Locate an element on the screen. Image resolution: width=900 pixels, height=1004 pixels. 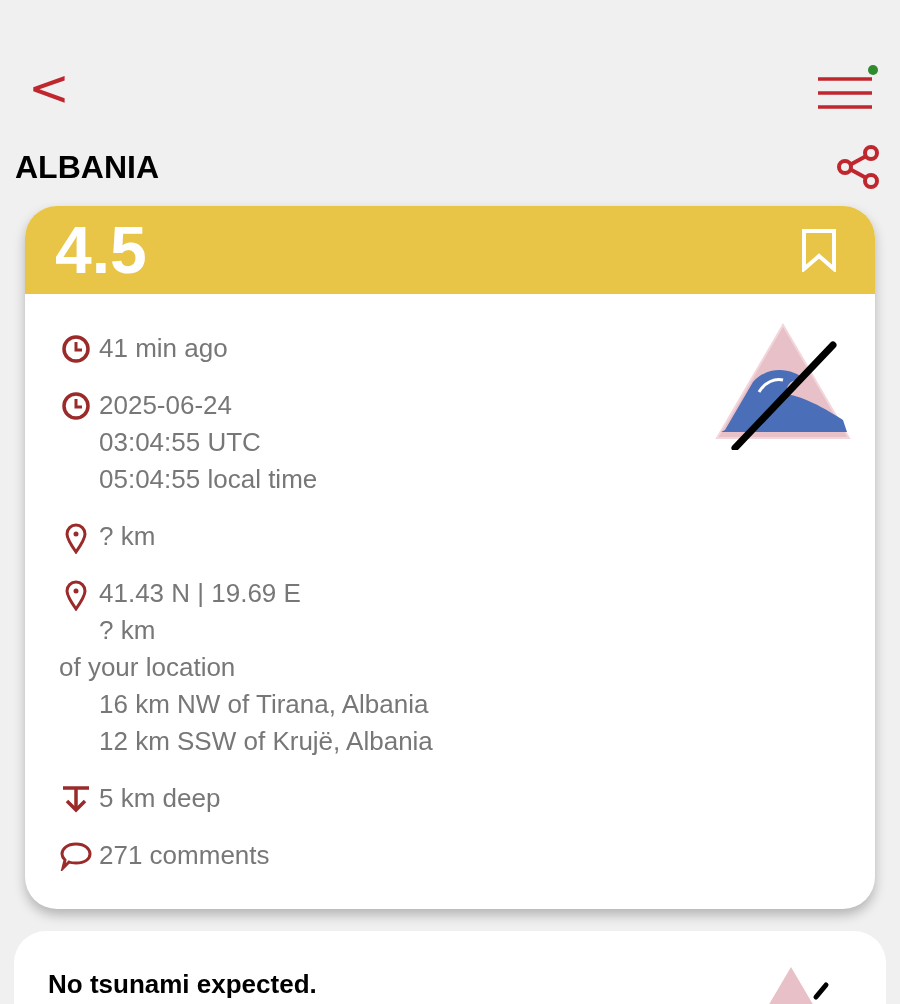
detail-text: 271 comments is located at coordinates (184, 855).